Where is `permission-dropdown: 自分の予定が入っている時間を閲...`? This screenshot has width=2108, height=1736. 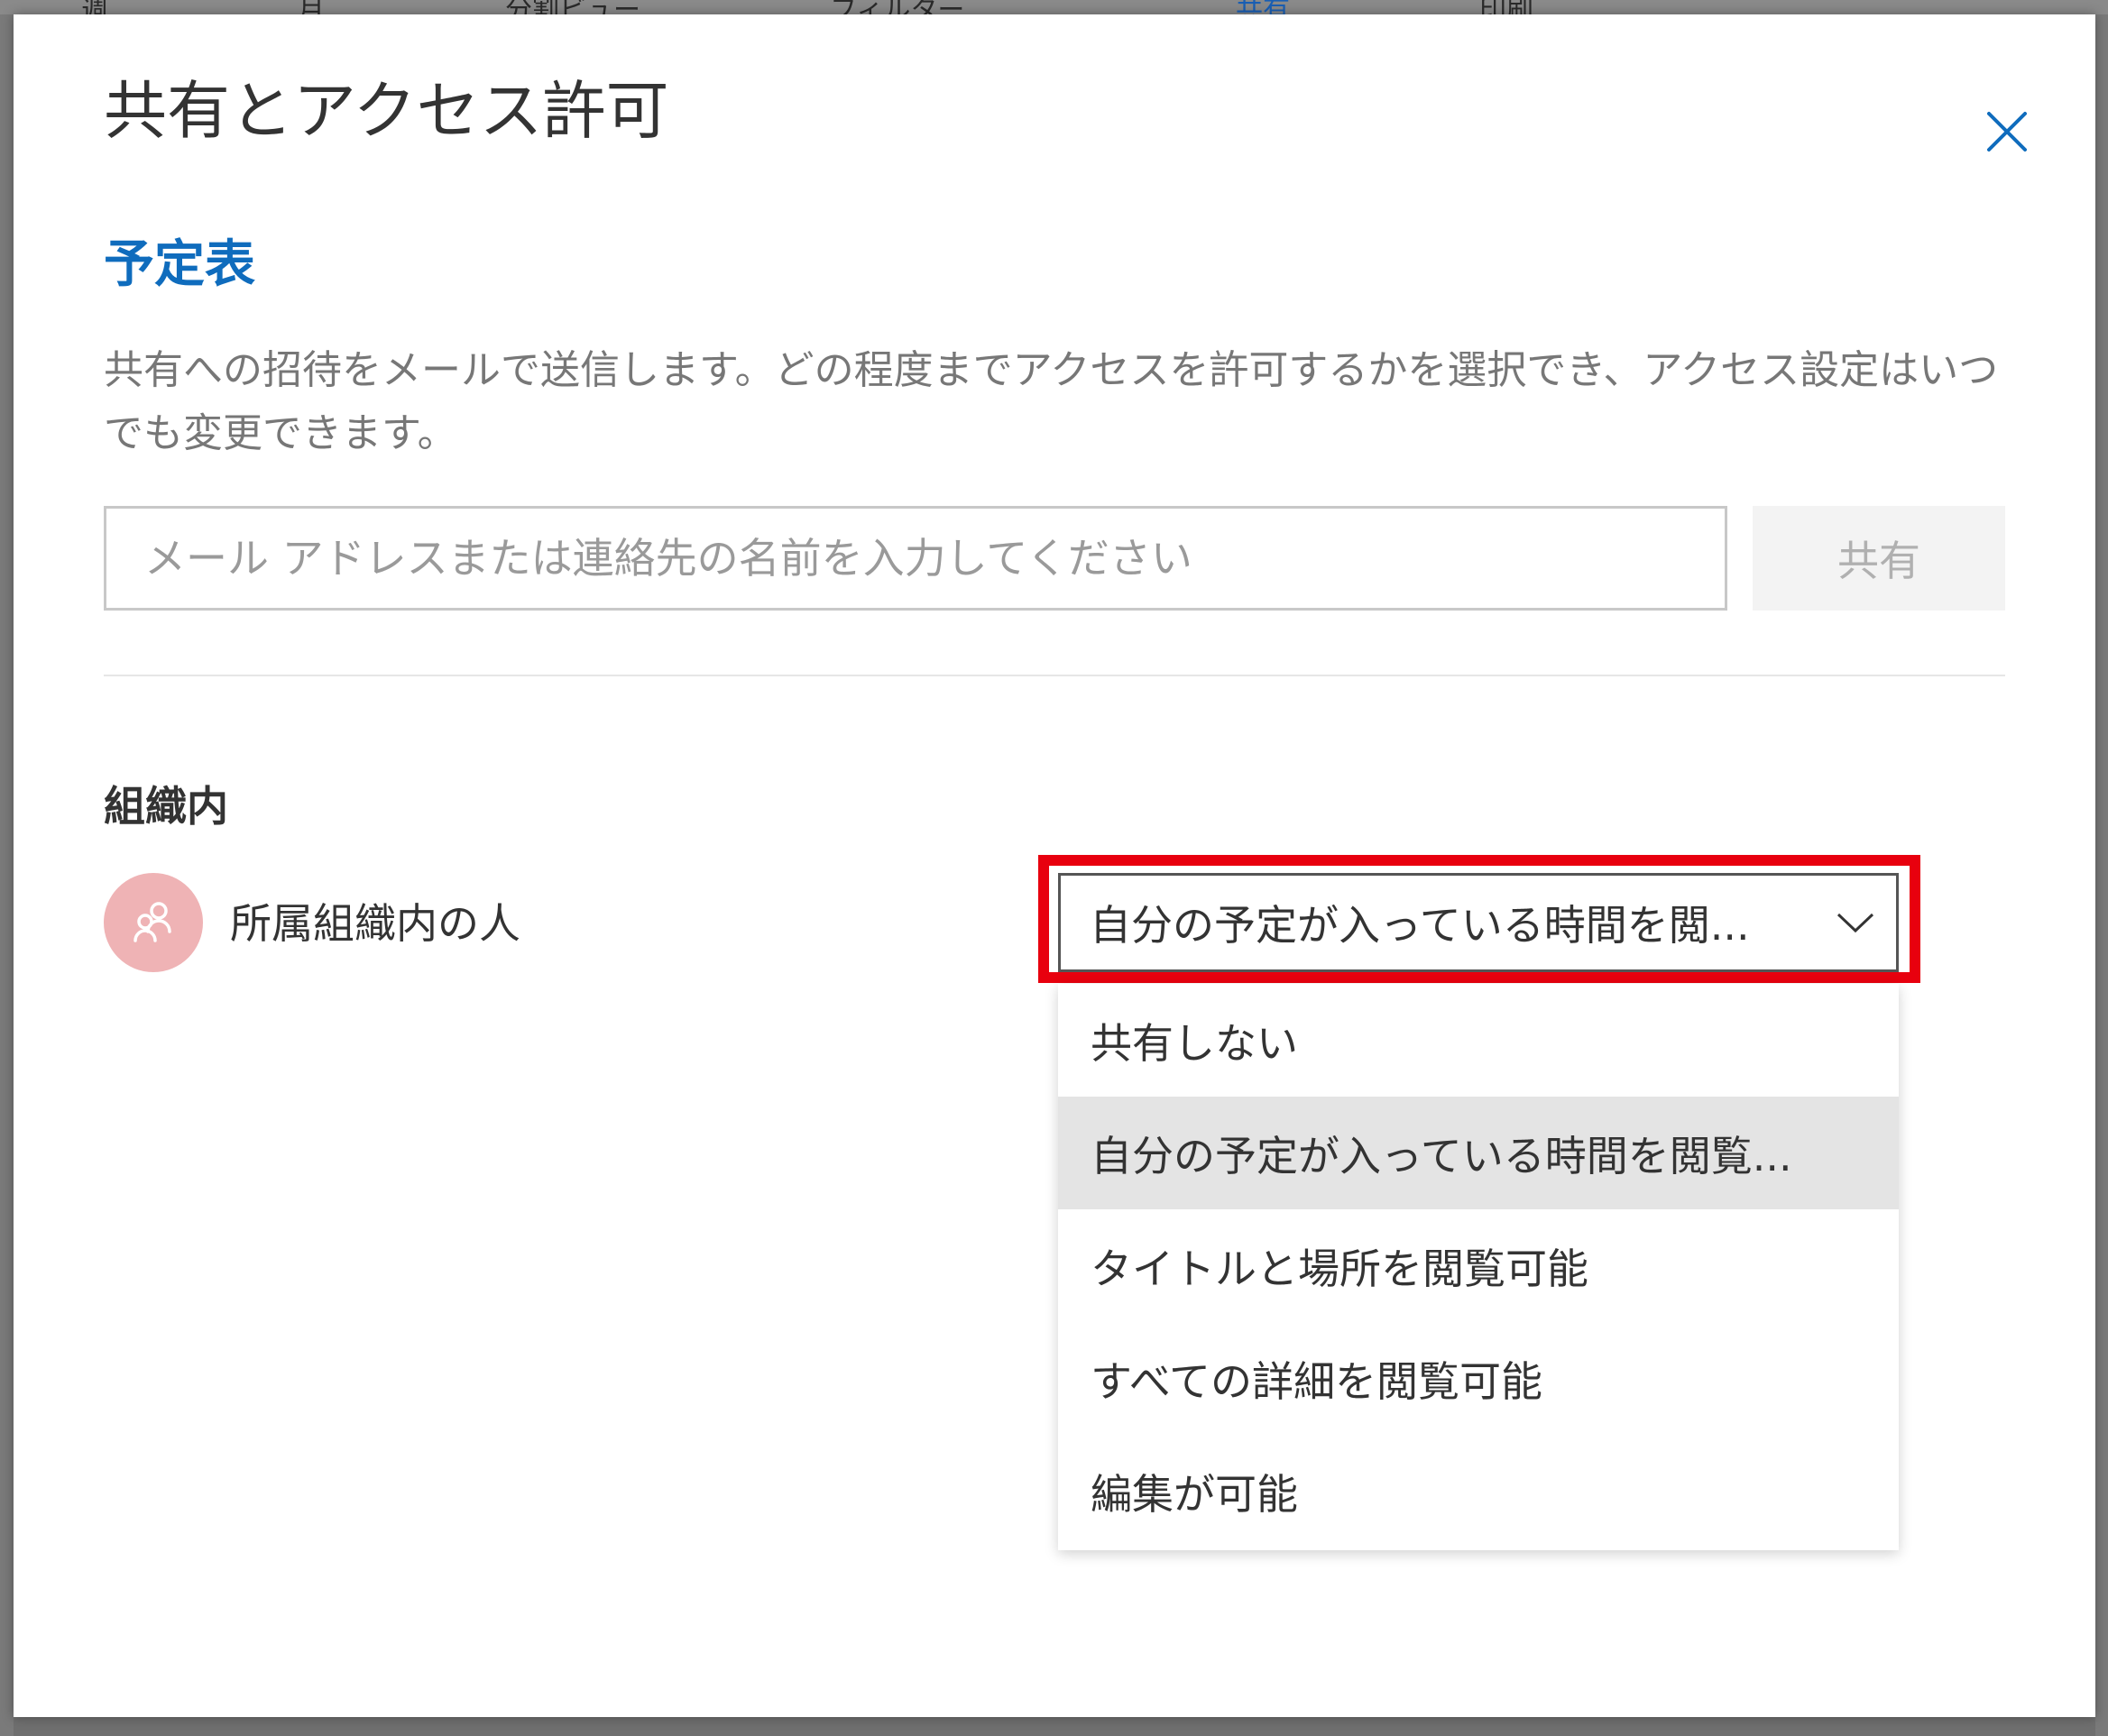
permission-dropdown: 自分の予定が入っている時間を閲... is located at coordinates (1478, 922).